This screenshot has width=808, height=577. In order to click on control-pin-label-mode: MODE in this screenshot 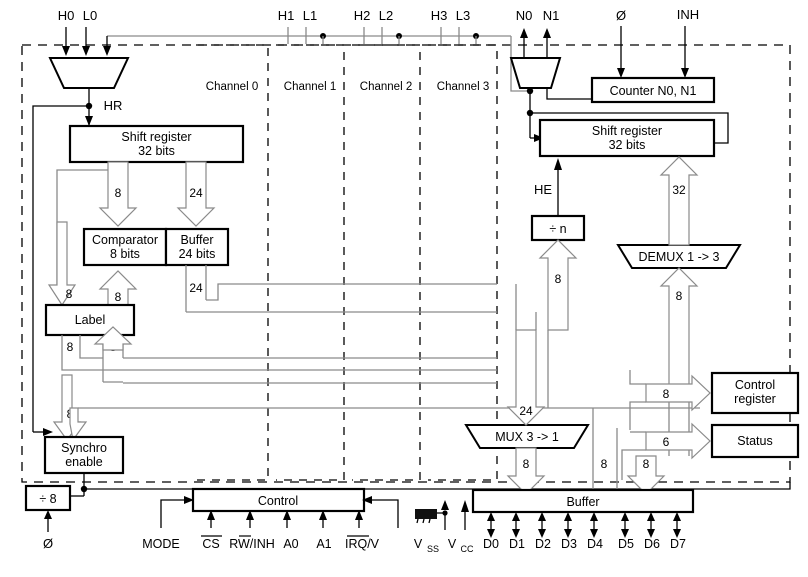, I will do `click(161, 544)`.